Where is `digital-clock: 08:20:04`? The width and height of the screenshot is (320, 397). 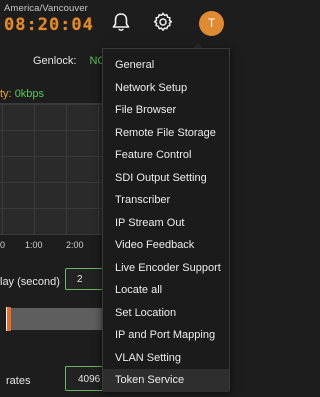 digital-clock: 08:20:04 is located at coordinates (49, 25).